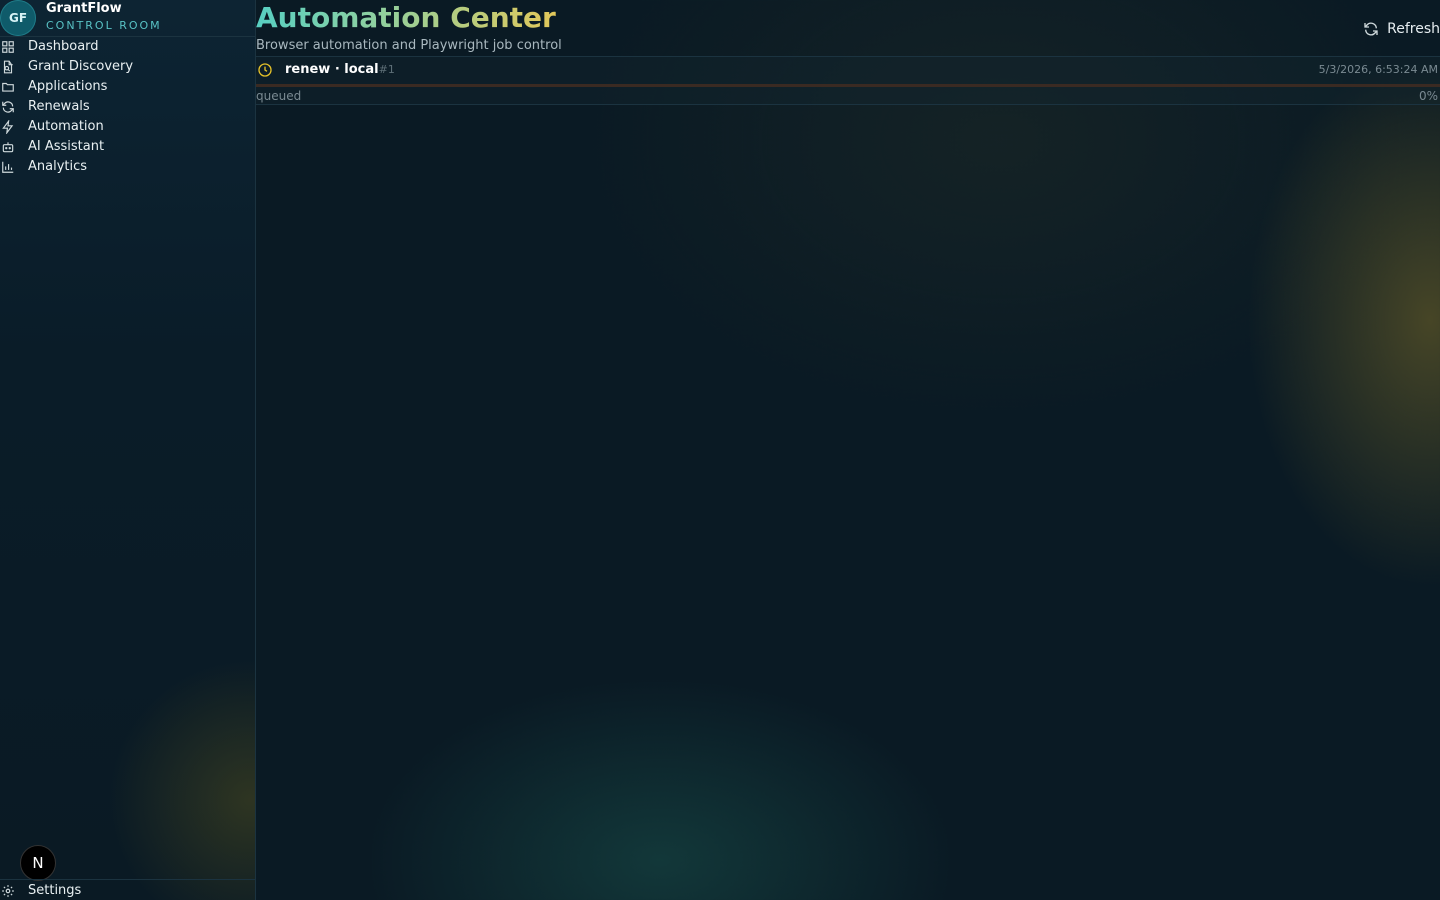  What do you see at coordinates (63, 46) in the screenshot?
I see `sidebar-item-label: Dashboard` at bounding box center [63, 46].